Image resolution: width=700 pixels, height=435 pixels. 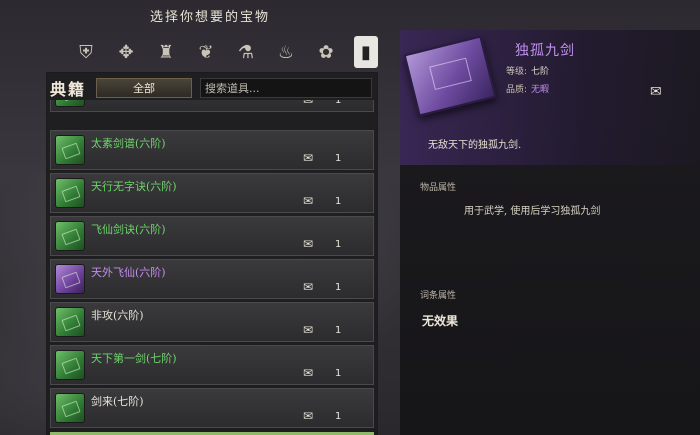 I want to click on medicine-icon: ⚗, so click(x=246, y=52).